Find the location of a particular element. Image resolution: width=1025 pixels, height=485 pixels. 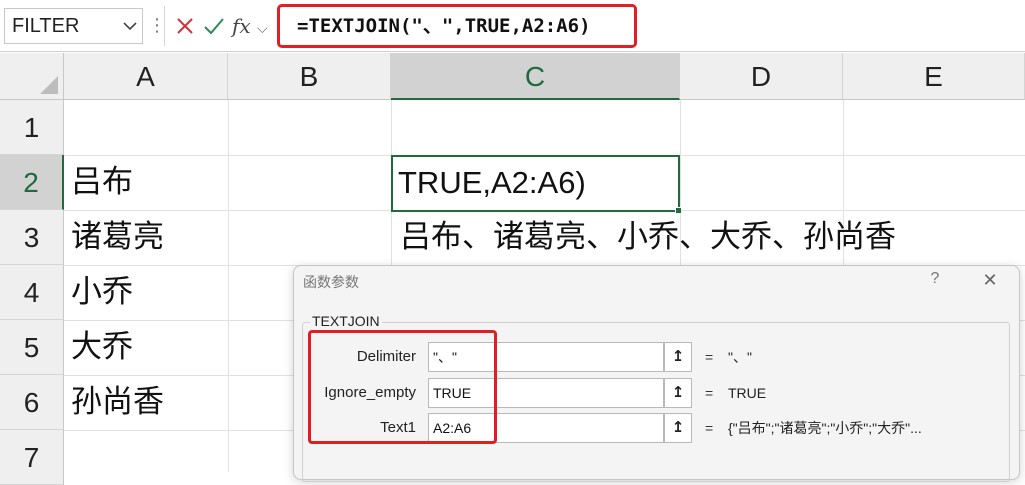

row-header-4: 4 is located at coordinates (32, 292).